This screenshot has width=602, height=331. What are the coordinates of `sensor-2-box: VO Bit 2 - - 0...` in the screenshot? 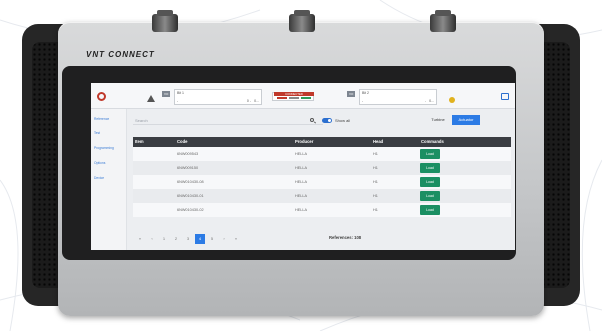 It's located at (392, 97).